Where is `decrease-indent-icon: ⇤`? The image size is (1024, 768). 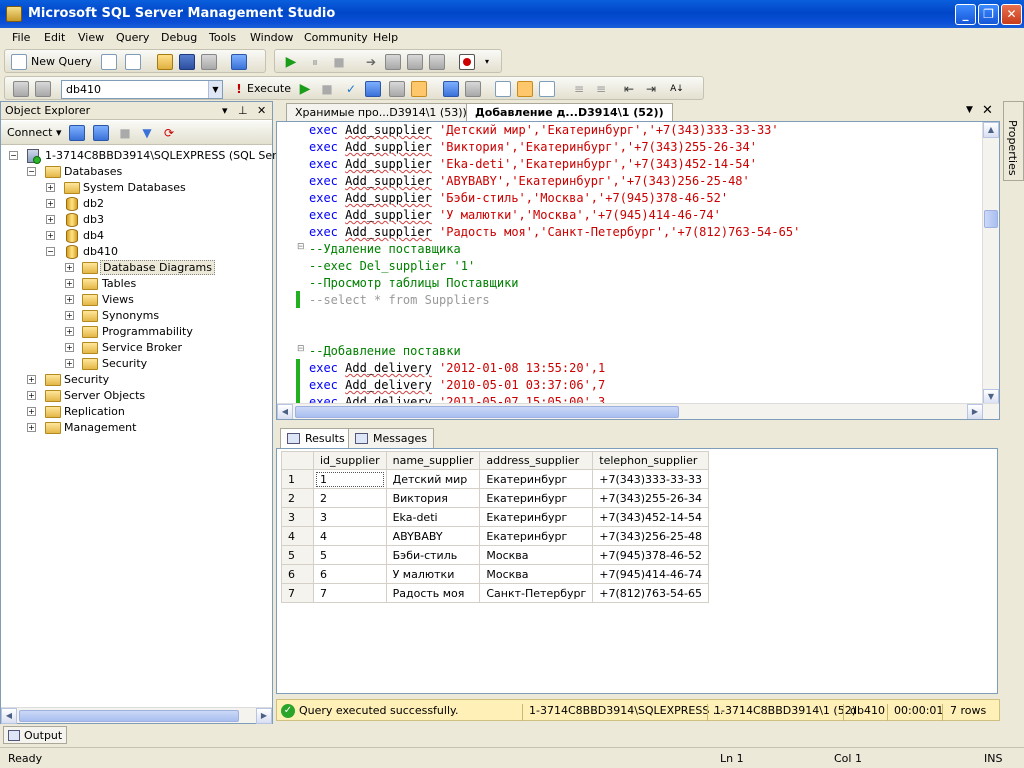 decrease-indent-icon: ⇤ is located at coordinates (629, 89).